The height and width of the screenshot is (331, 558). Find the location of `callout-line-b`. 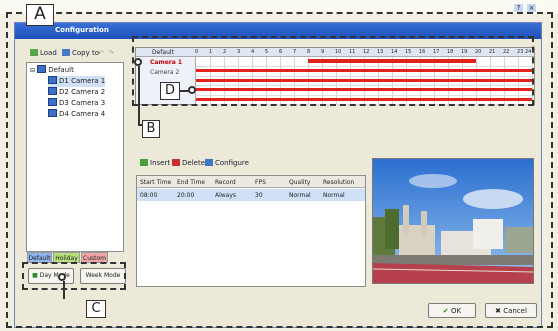

callout-line-b is located at coordinates (139, 96).